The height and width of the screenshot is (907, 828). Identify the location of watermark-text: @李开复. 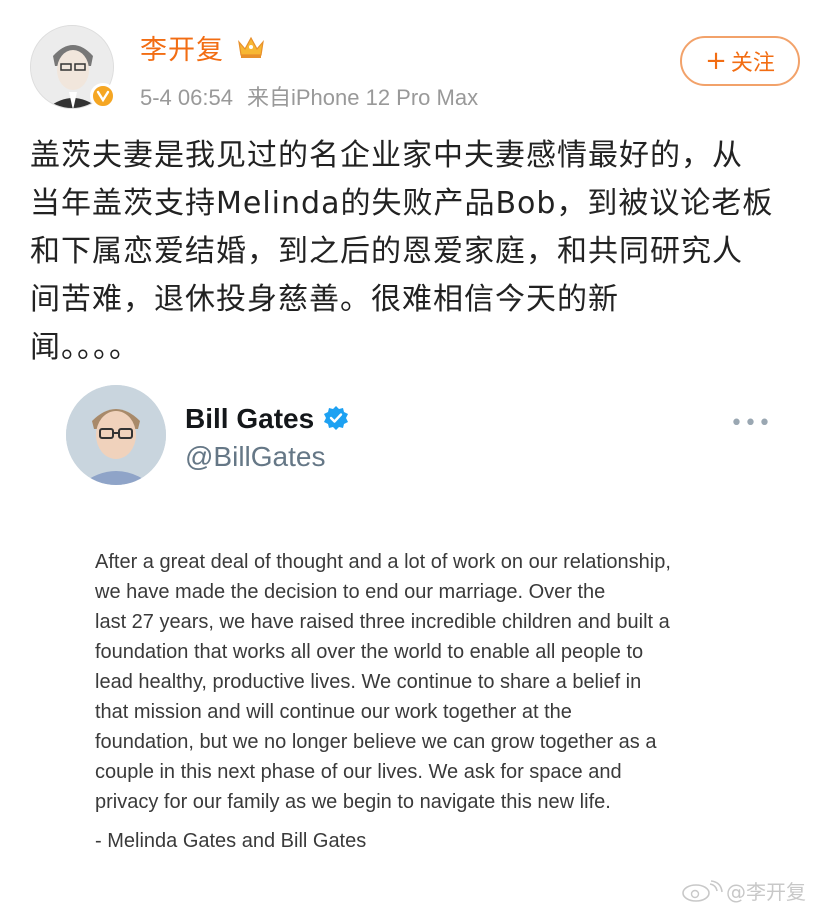
(766, 892).